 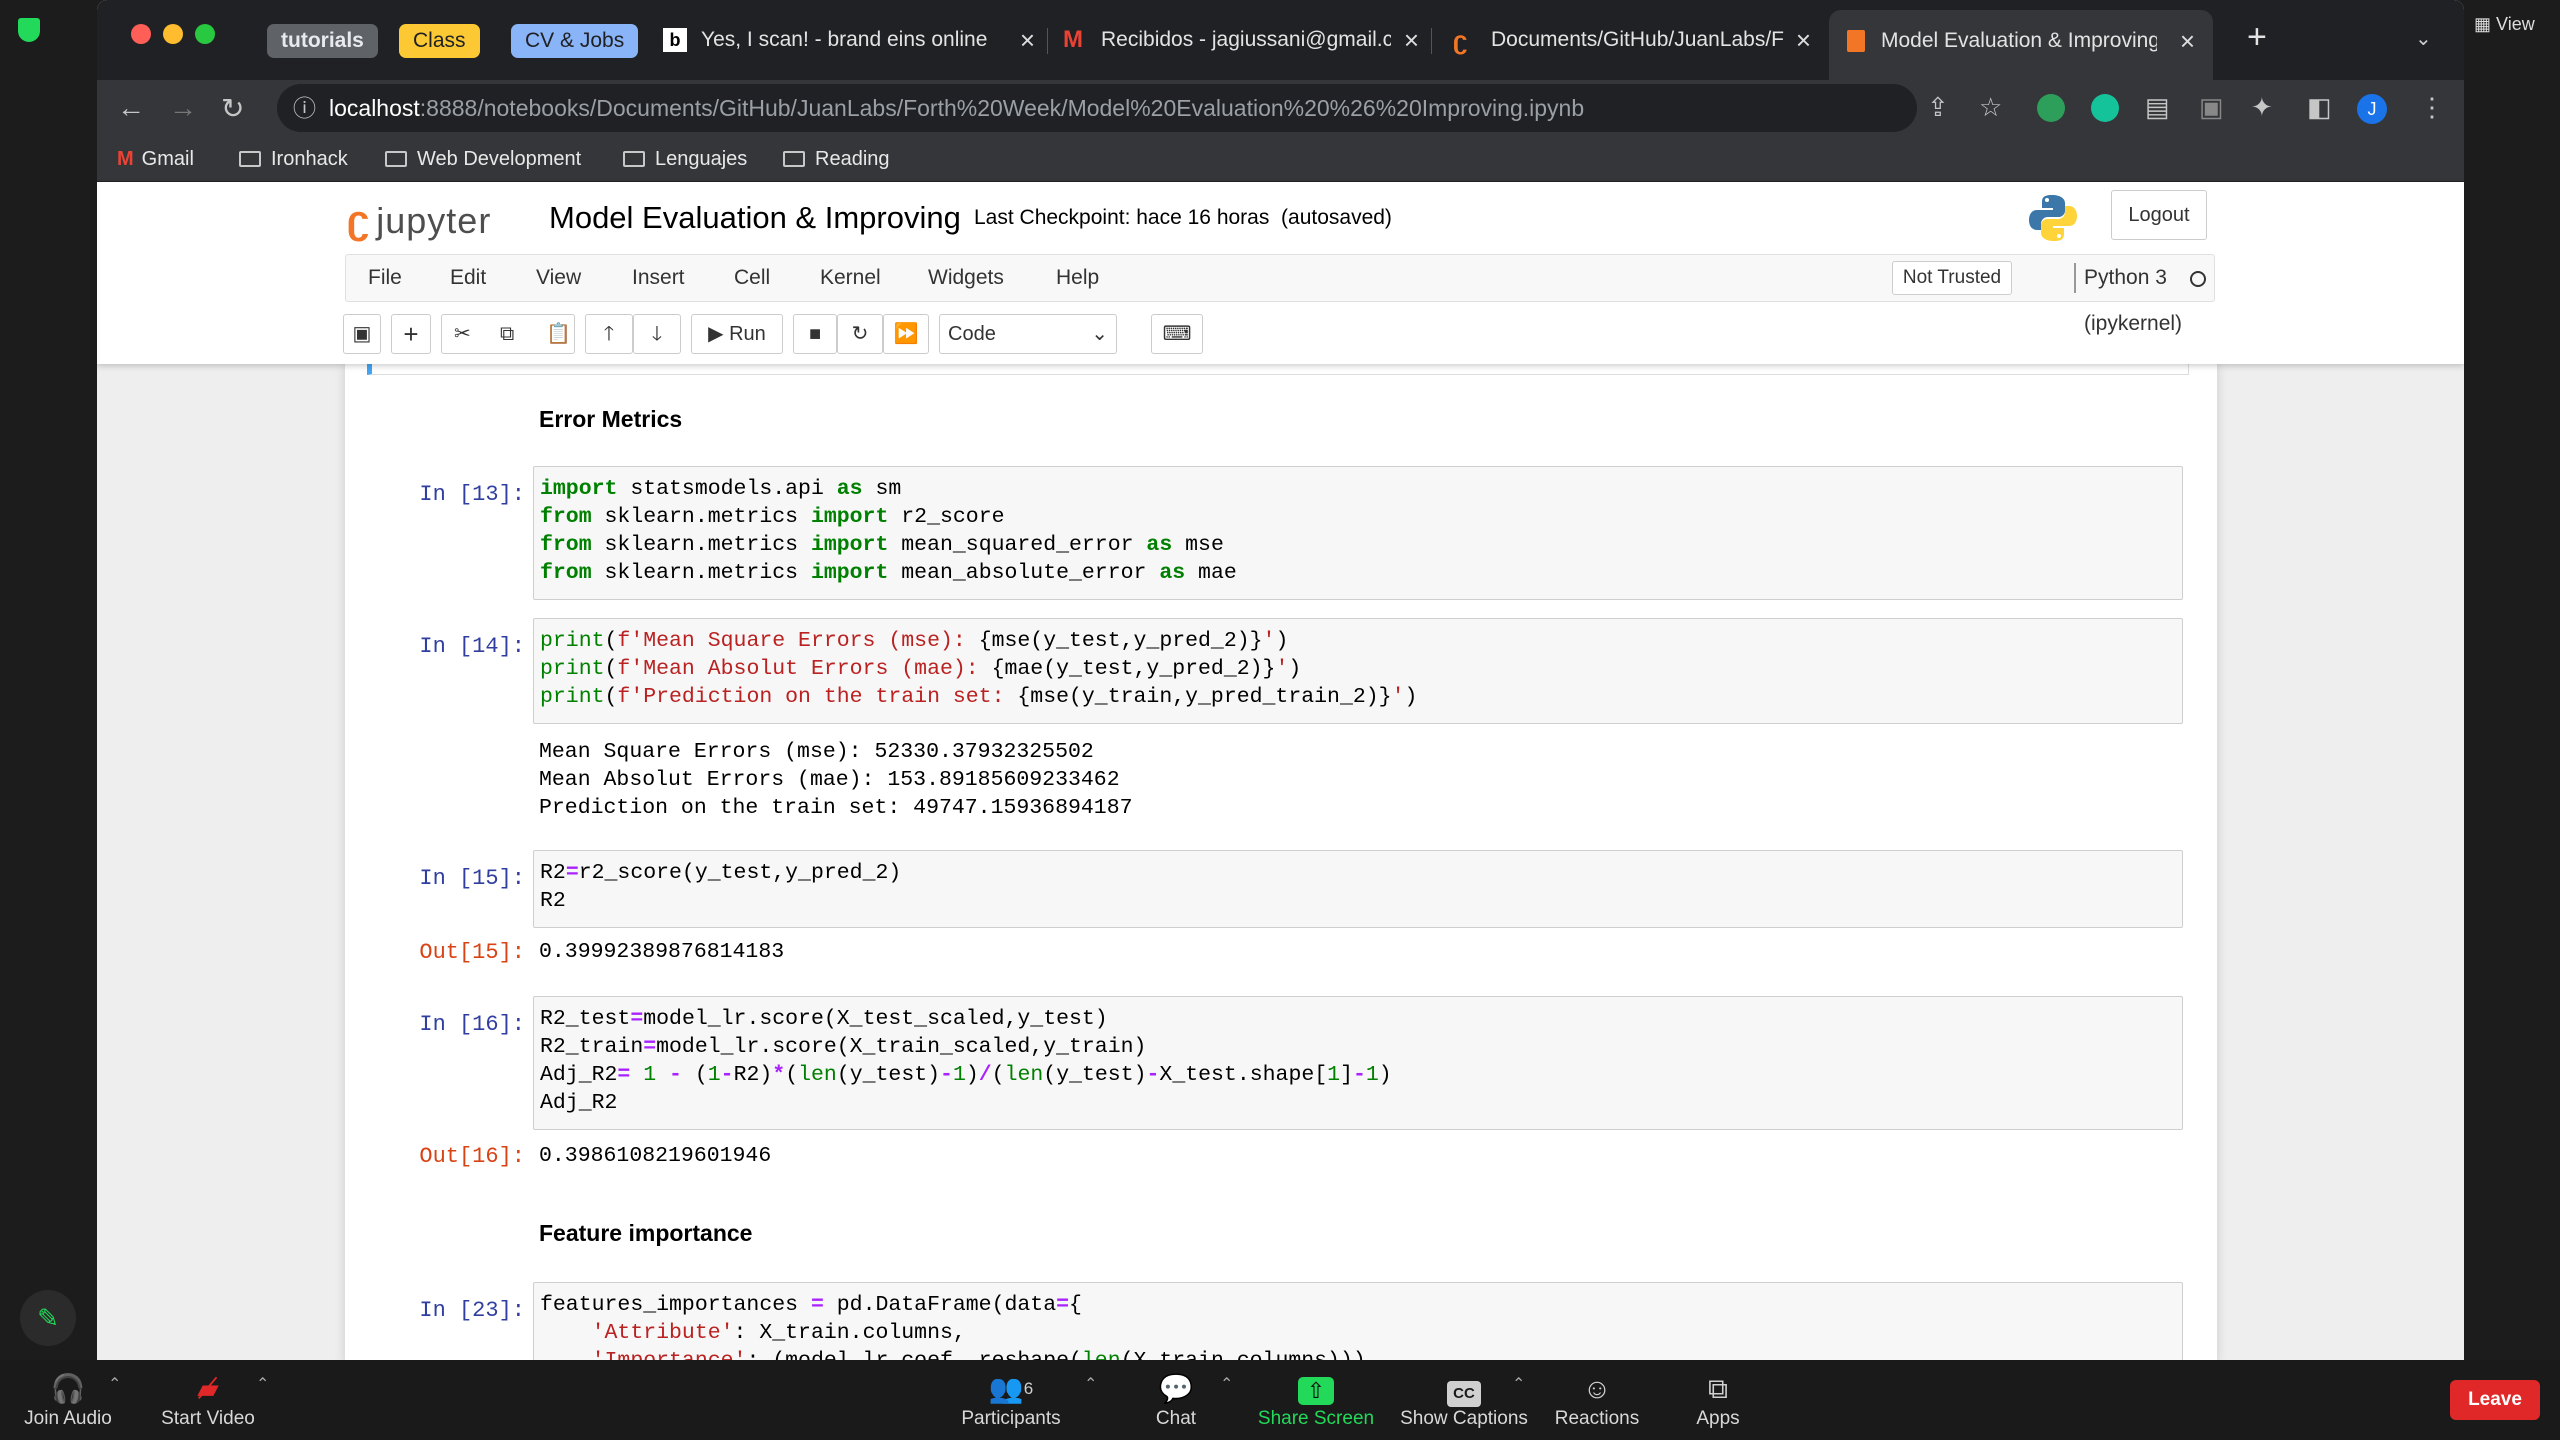 What do you see at coordinates (815, 334) in the screenshot?
I see `interrupt-button: ■` at bounding box center [815, 334].